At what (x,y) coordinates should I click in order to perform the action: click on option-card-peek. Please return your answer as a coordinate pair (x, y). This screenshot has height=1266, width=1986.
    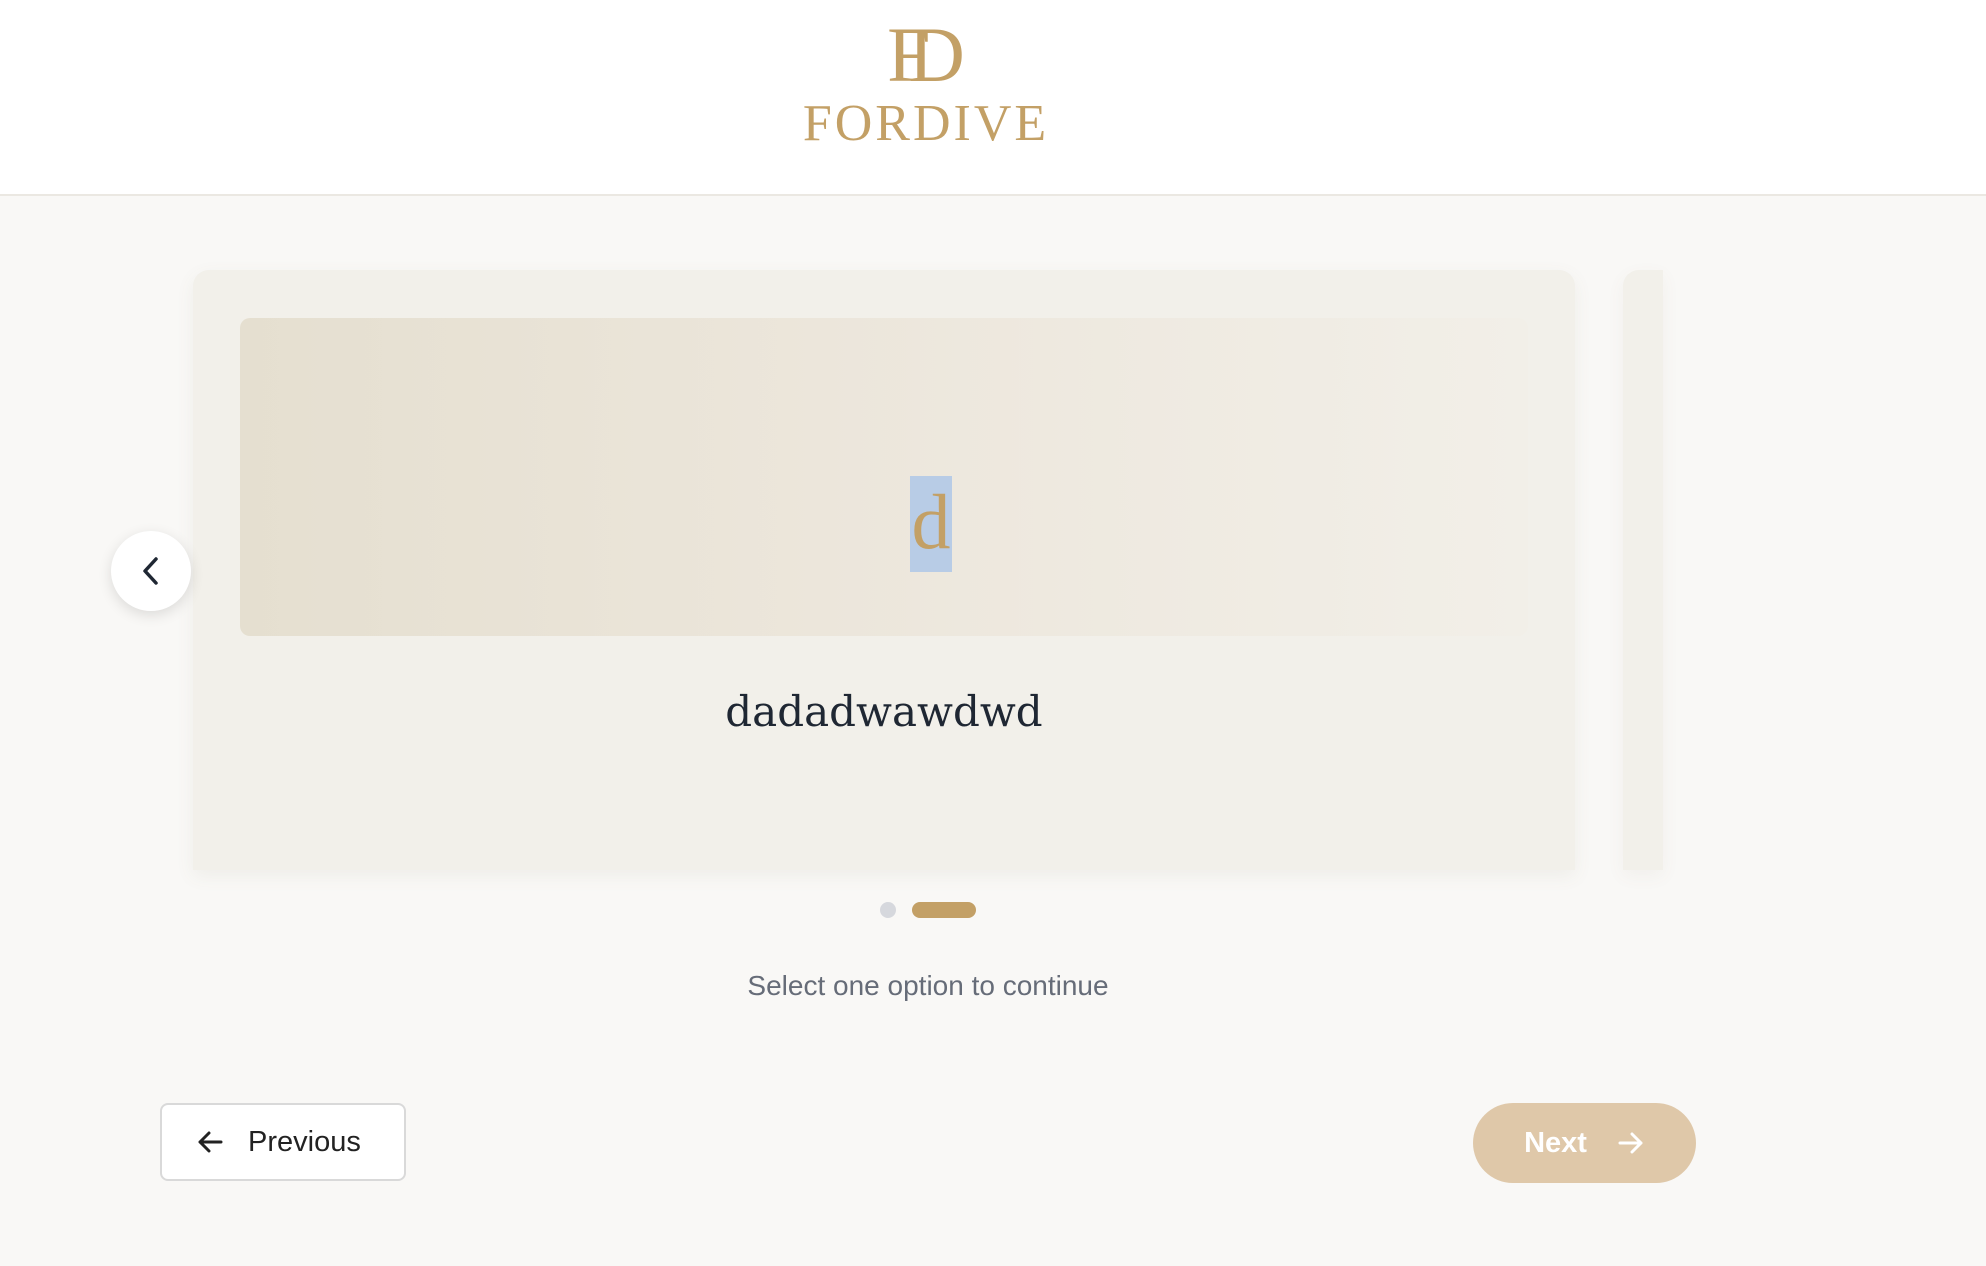
    Looking at the image, I should click on (1643, 570).